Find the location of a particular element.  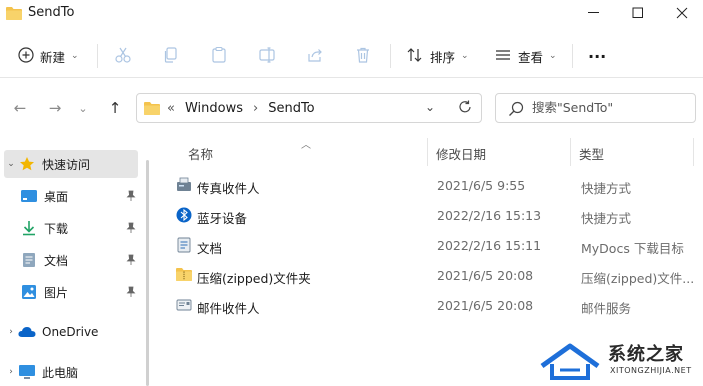

sidebar-item-label: 此电脑 is located at coordinates (60, 372).